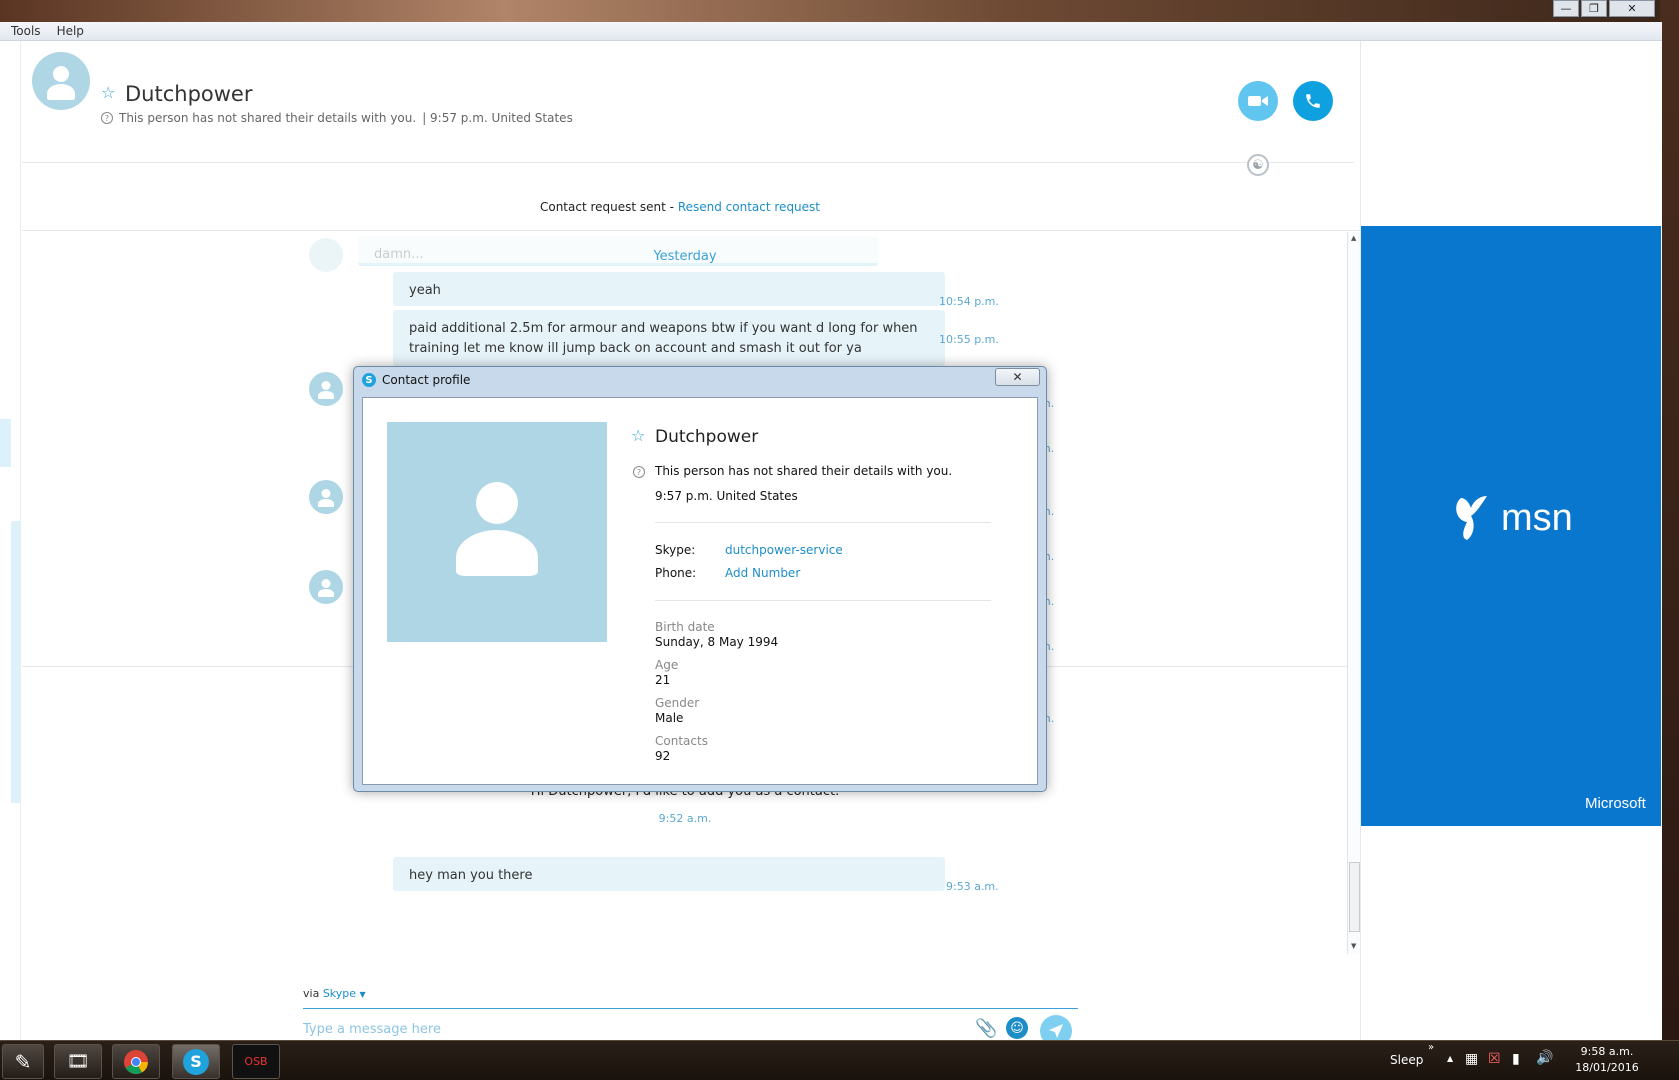 Image resolution: width=1679 pixels, height=1080 pixels. Describe the element at coordinates (1594, 8) in the screenshot. I see `restore-button: ❐` at that location.